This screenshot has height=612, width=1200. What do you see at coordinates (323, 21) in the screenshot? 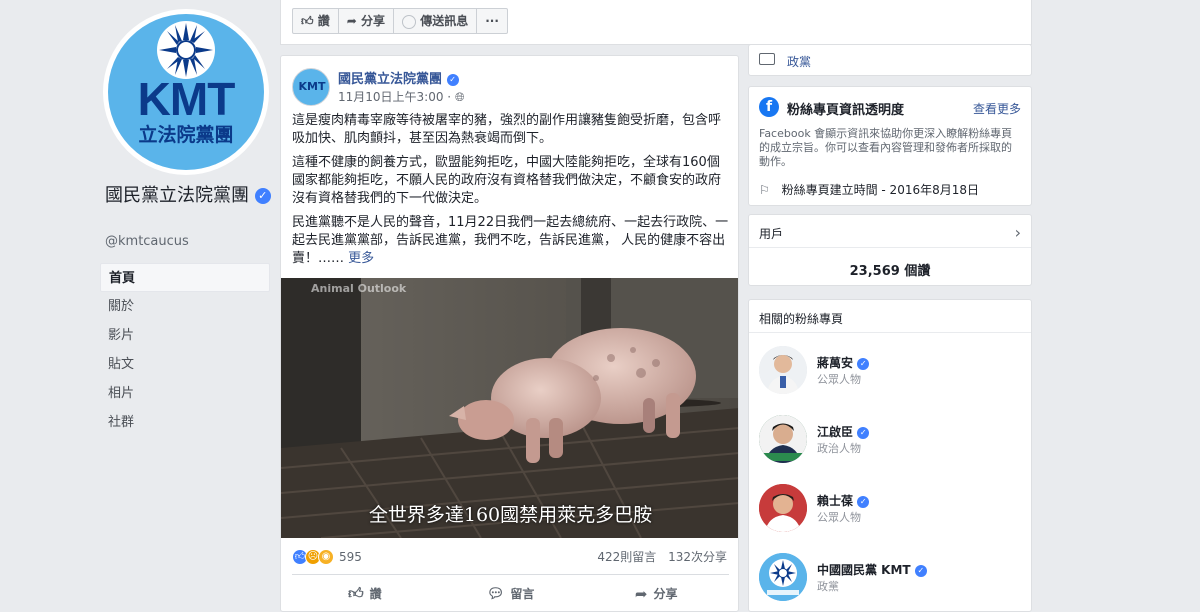
I see `like-page-label: 讚` at bounding box center [323, 21].